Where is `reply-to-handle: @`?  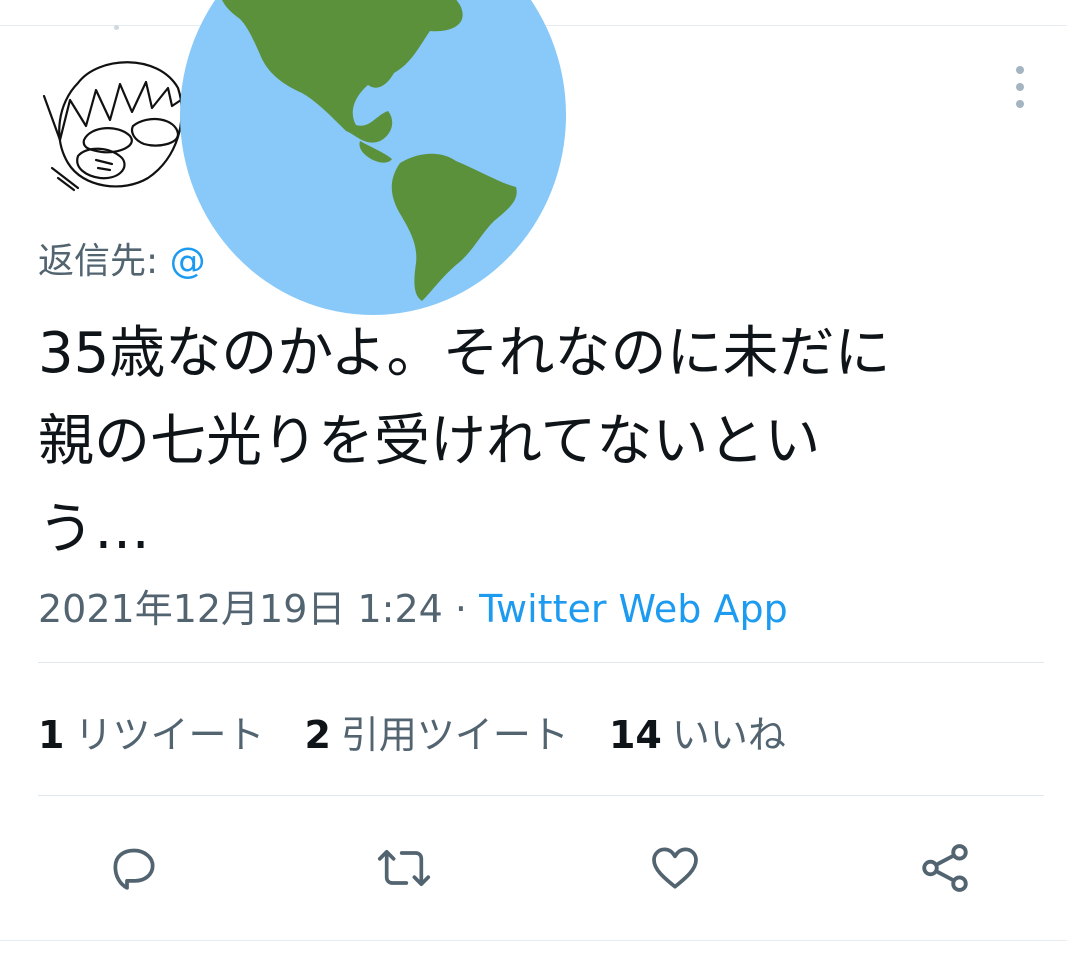
reply-to-handle: @ is located at coordinates (188, 261).